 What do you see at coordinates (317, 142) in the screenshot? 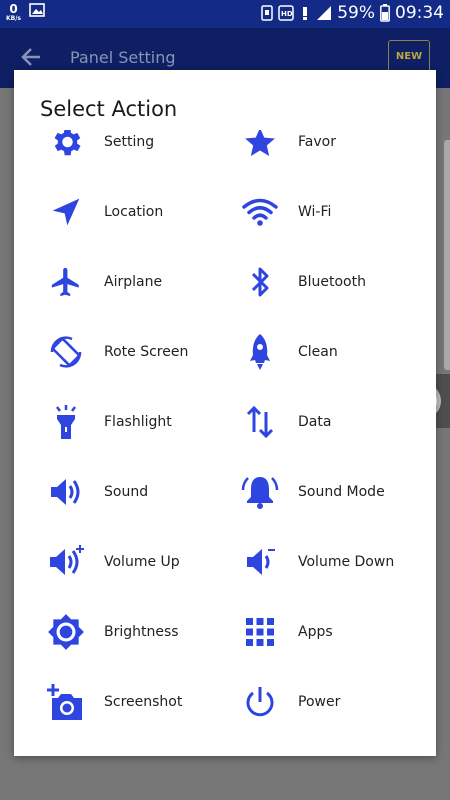
I see `action-label: Favor` at bounding box center [317, 142].